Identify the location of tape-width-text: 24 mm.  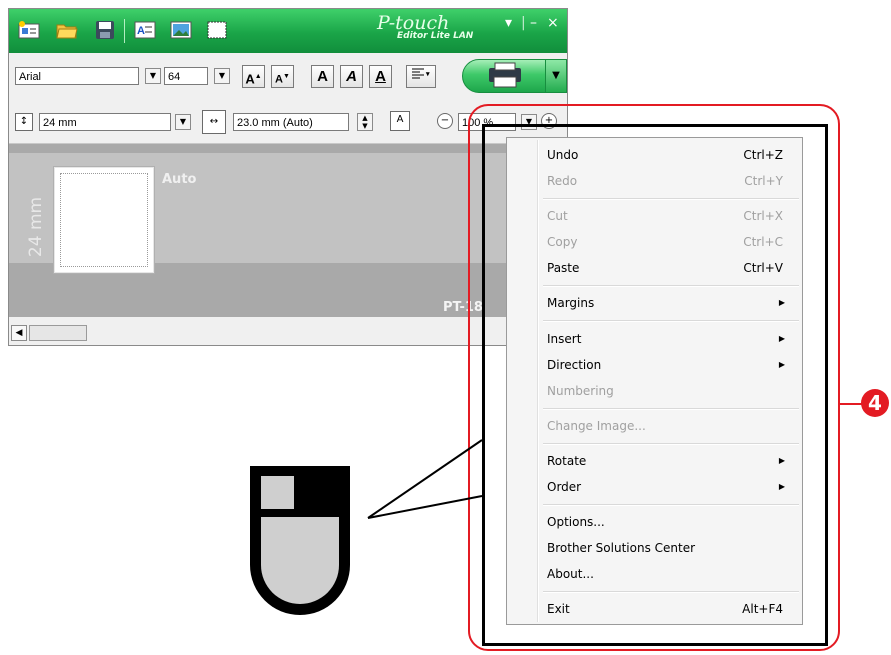
(36, 228).